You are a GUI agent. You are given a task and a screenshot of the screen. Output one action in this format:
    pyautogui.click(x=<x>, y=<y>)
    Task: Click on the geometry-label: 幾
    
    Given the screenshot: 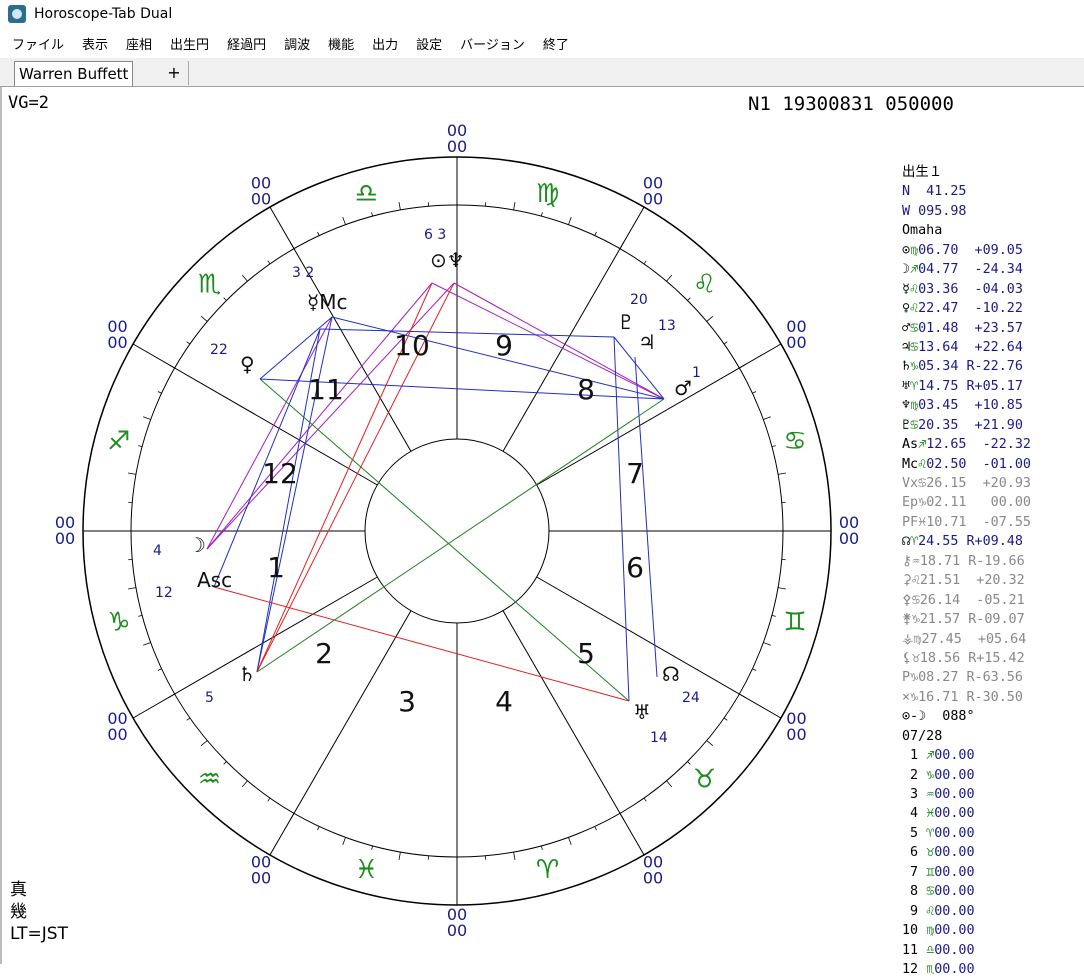 What is the action you would take?
    pyautogui.click(x=39, y=912)
    